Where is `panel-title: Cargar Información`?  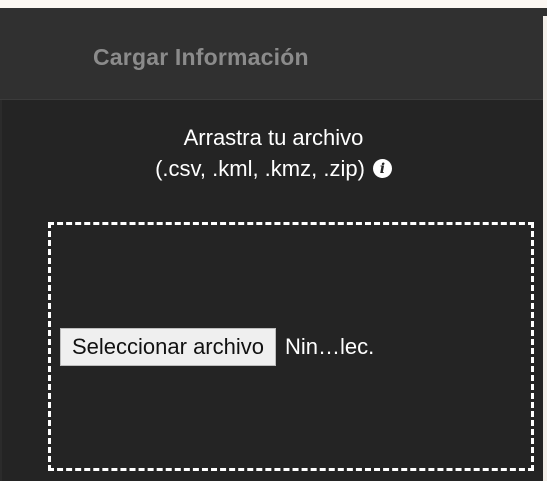 panel-title: Cargar Información is located at coordinates (201, 57).